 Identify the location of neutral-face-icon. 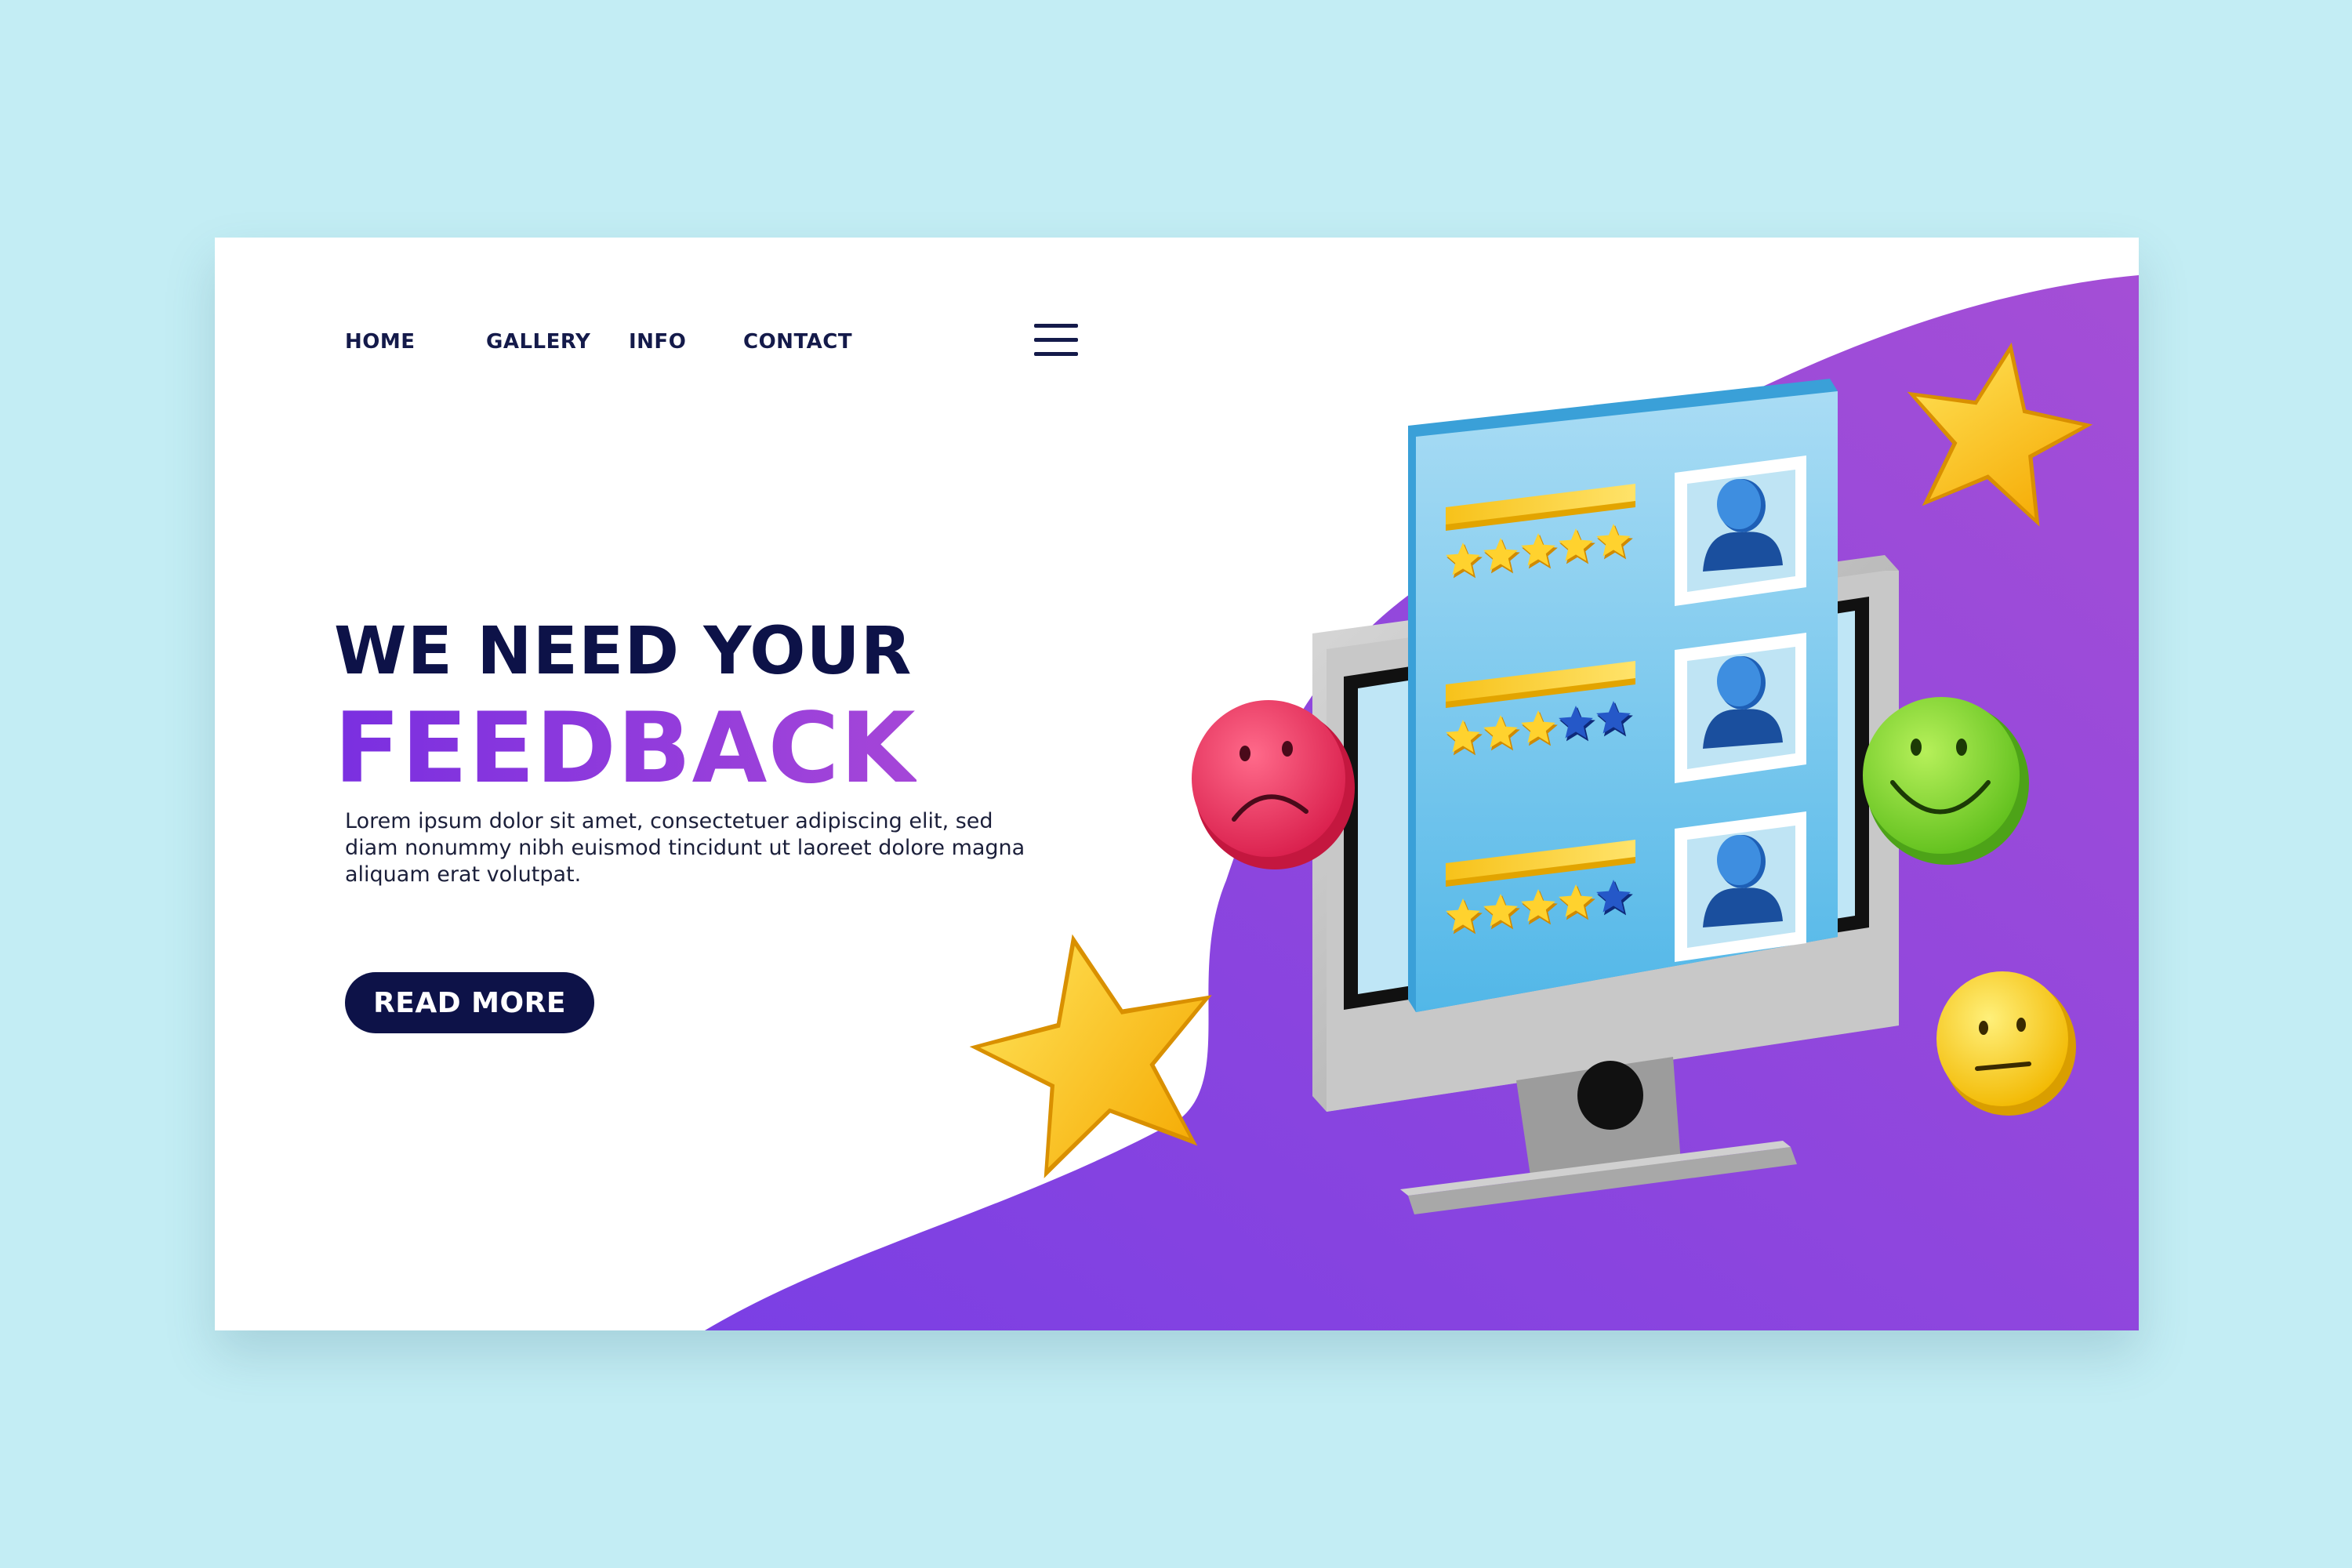
(2006, 1043).